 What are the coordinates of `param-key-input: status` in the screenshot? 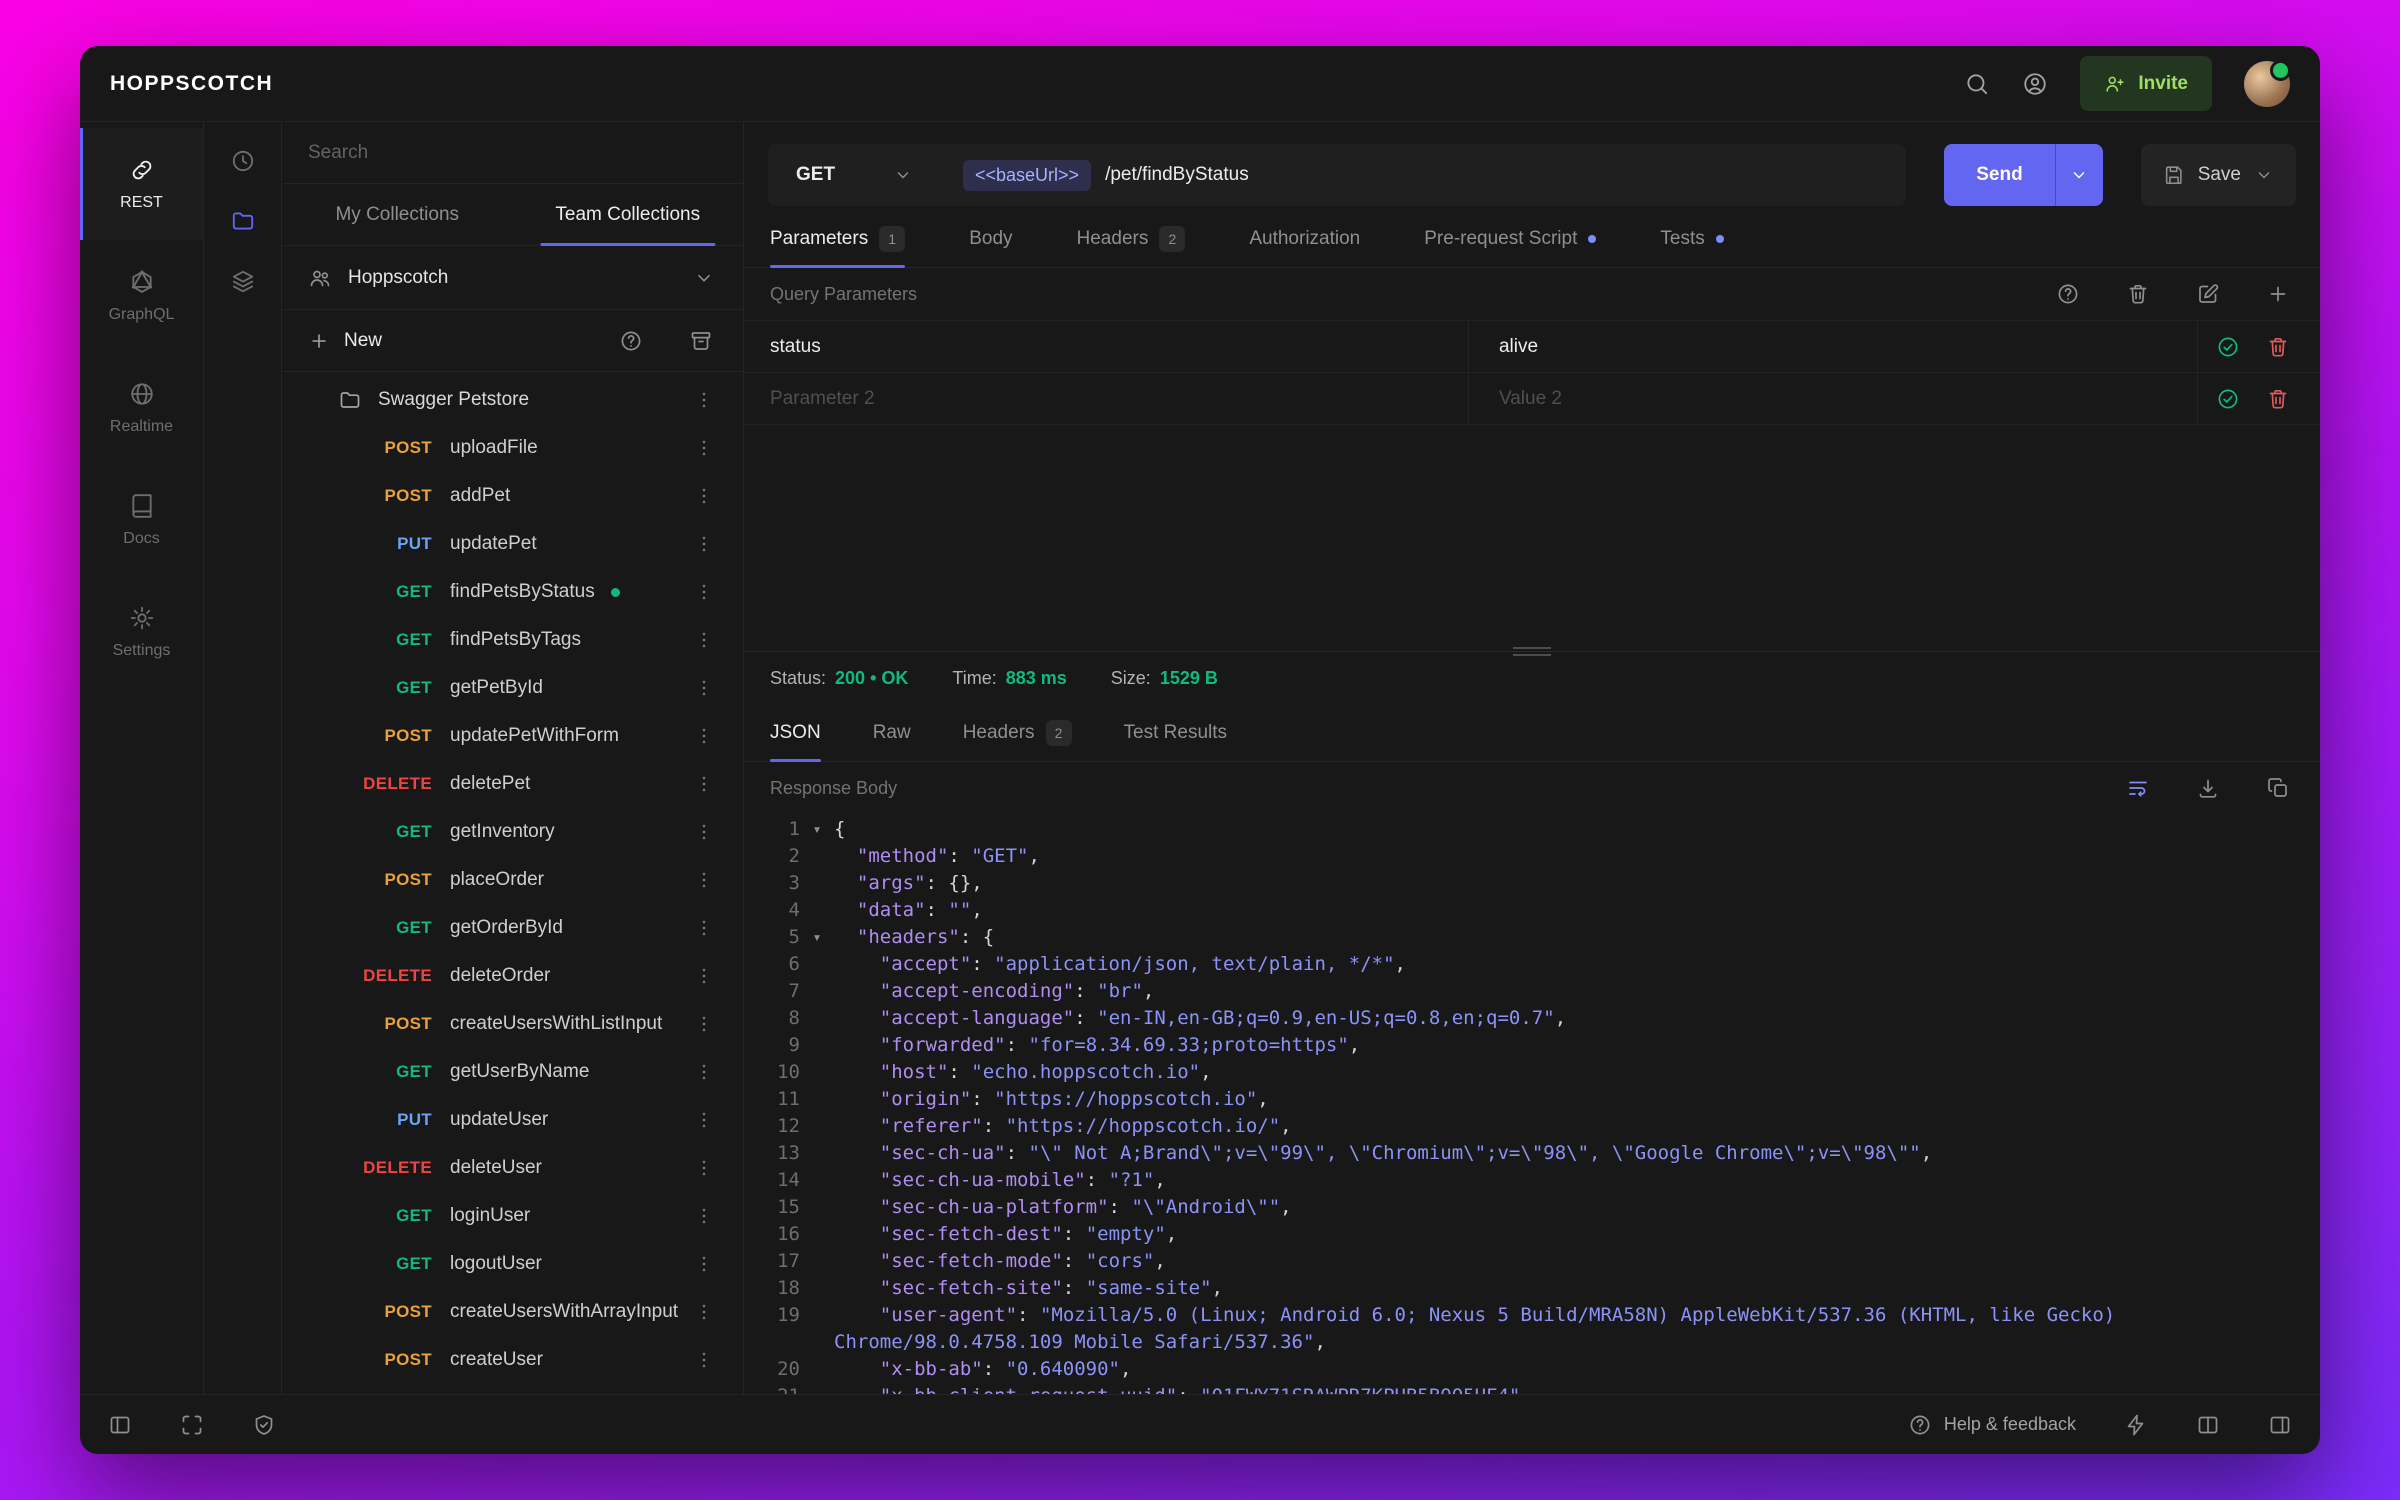 It's located at (1106, 346).